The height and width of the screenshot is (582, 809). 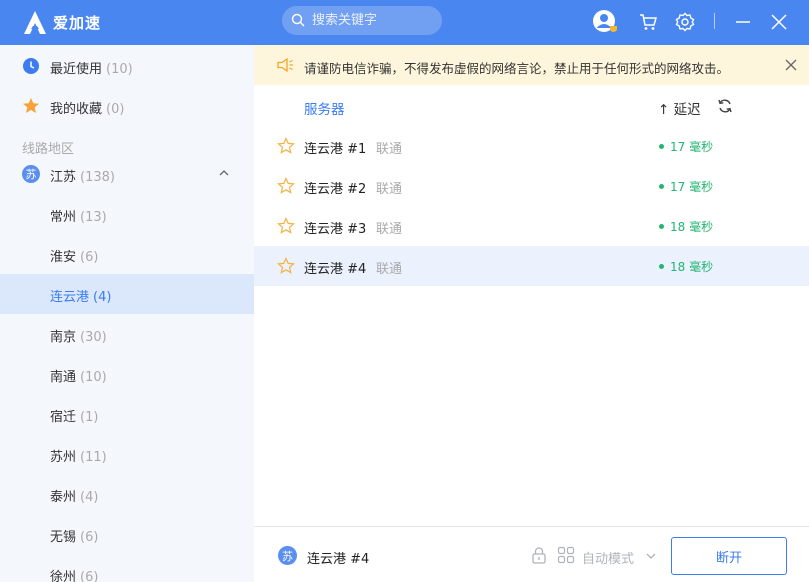 What do you see at coordinates (31, 66) in the screenshot?
I see `clock-icon` at bounding box center [31, 66].